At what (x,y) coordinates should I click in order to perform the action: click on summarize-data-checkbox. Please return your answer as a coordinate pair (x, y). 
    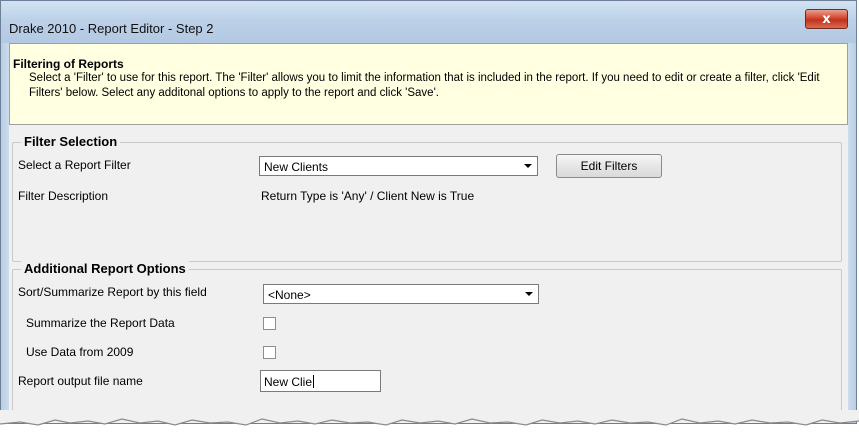
    Looking at the image, I should click on (269, 323).